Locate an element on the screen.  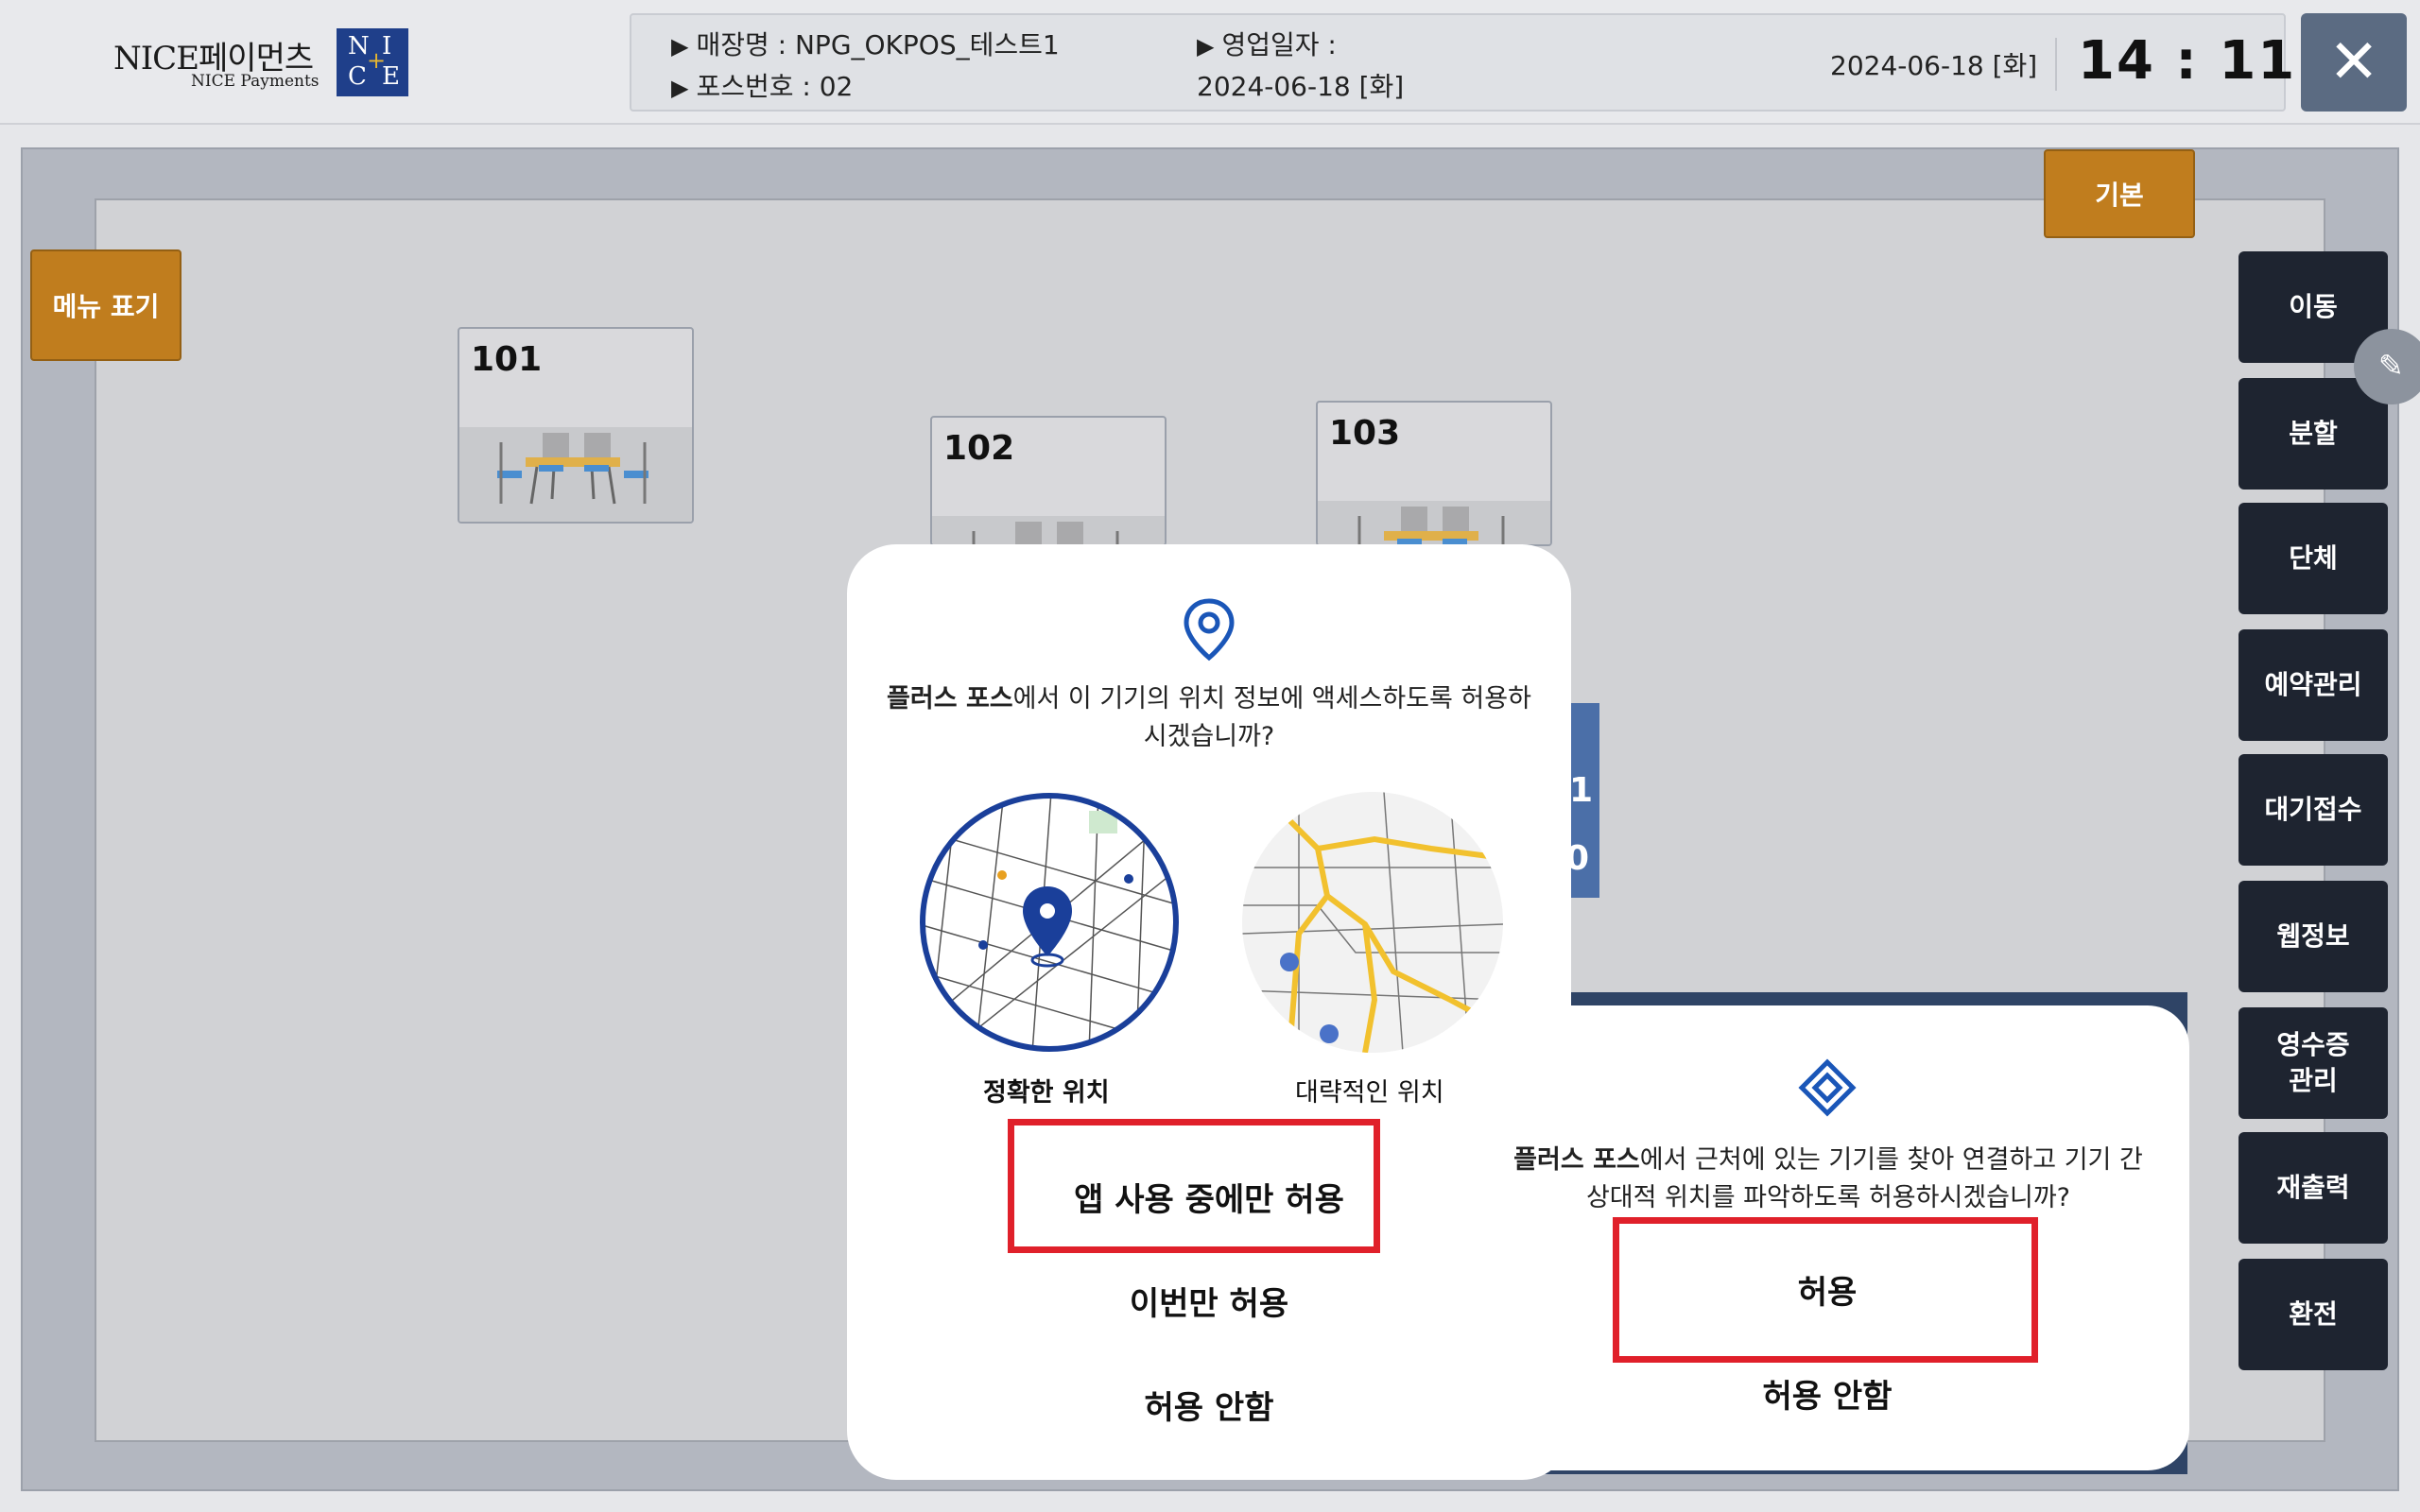
group-button: 단체 is located at coordinates (2313, 558).